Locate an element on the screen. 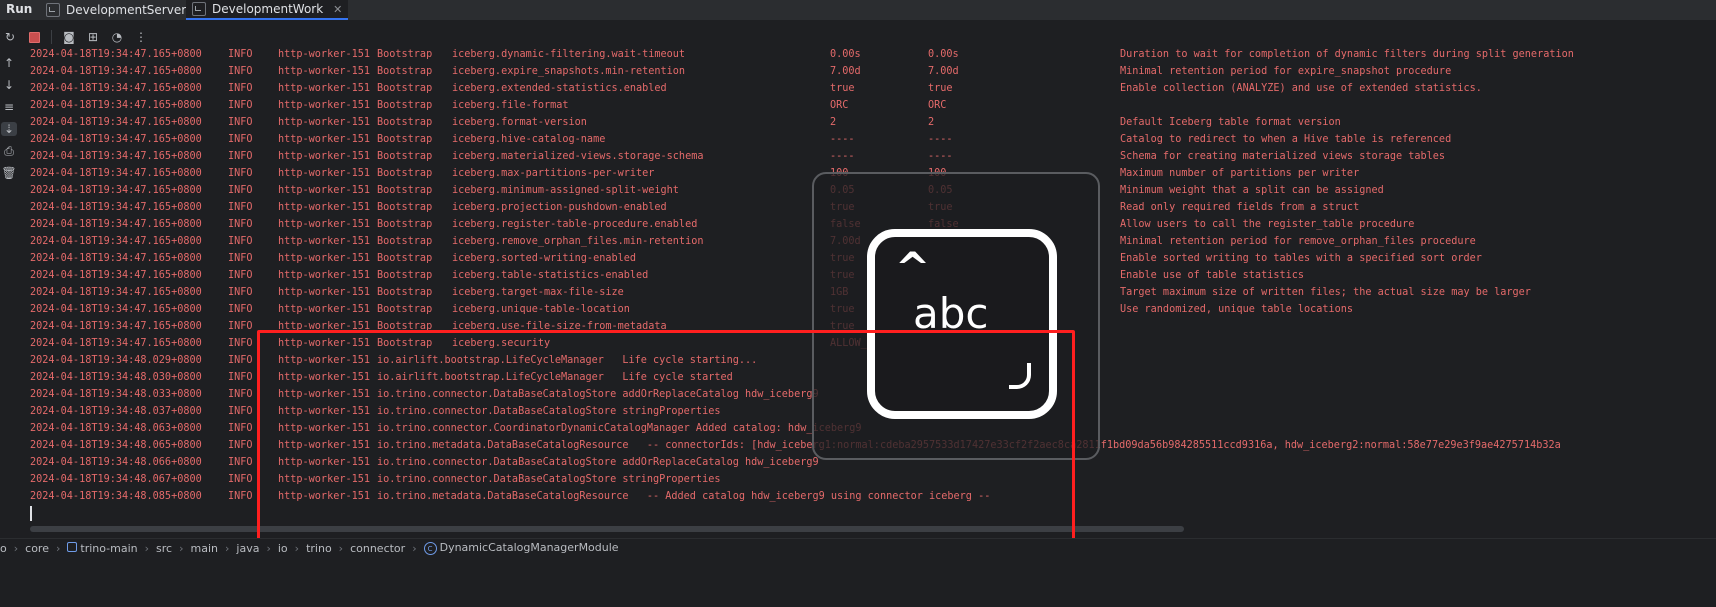  breadcrumb-item: java is located at coordinates (247, 548).